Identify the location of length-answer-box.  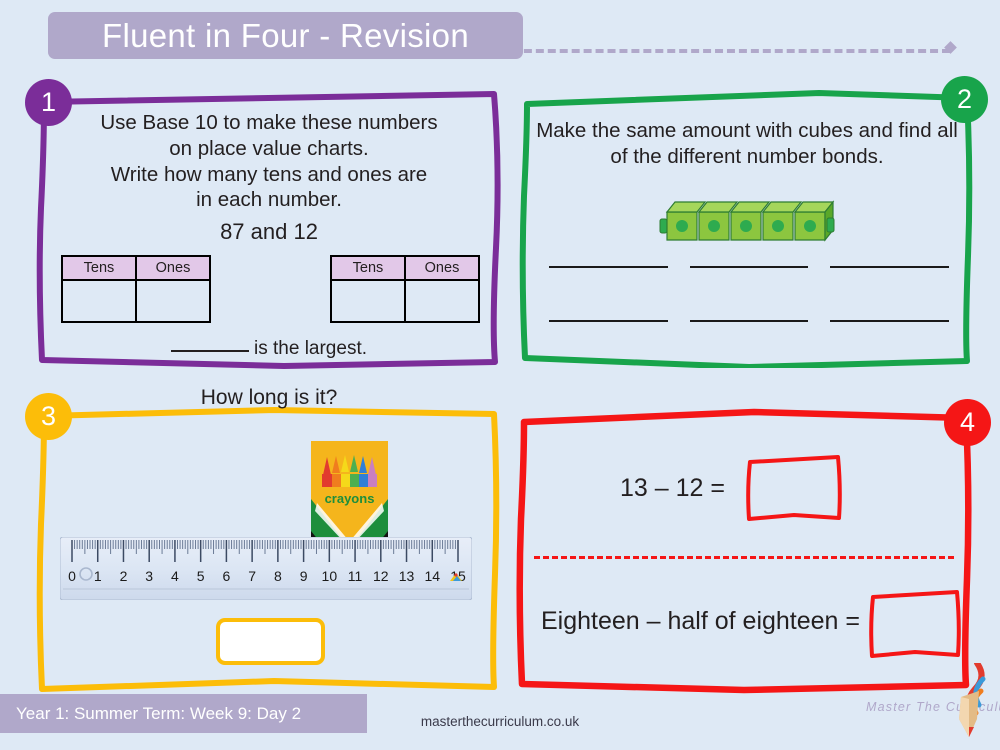
(270, 641).